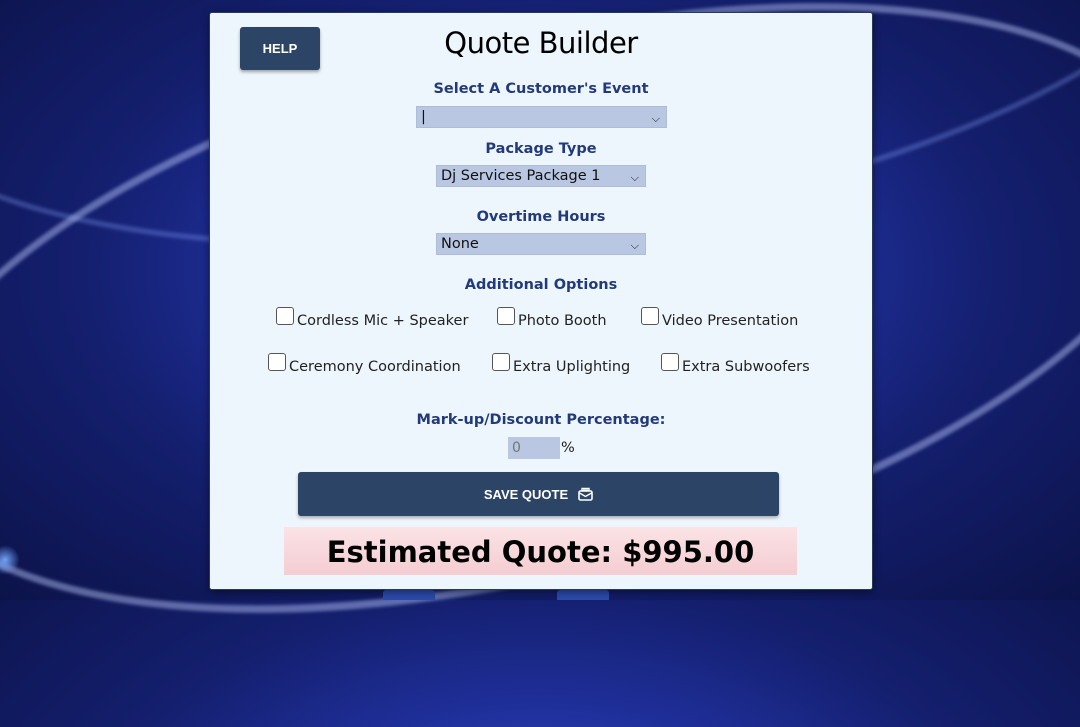 The height and width of the screenshot is (727, 1080). I want to click on option-label: Cordless Mic + Speaker, so click(383, 321).